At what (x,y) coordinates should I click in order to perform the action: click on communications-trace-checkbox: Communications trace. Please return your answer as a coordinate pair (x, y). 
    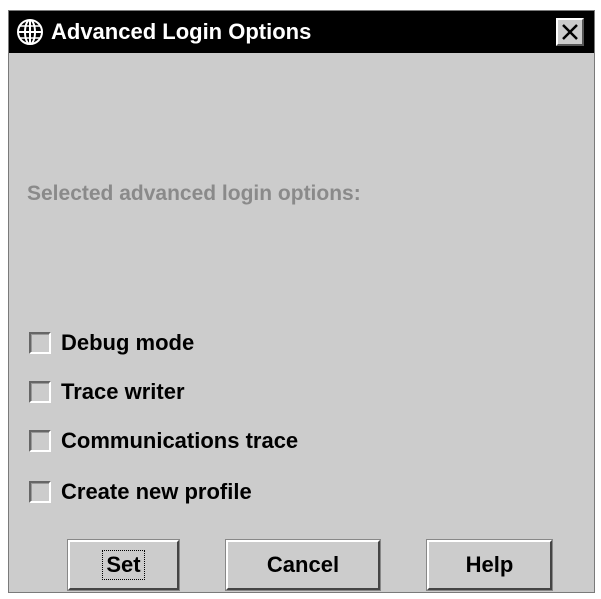
    Looking at the image, I should click on (163, 441).